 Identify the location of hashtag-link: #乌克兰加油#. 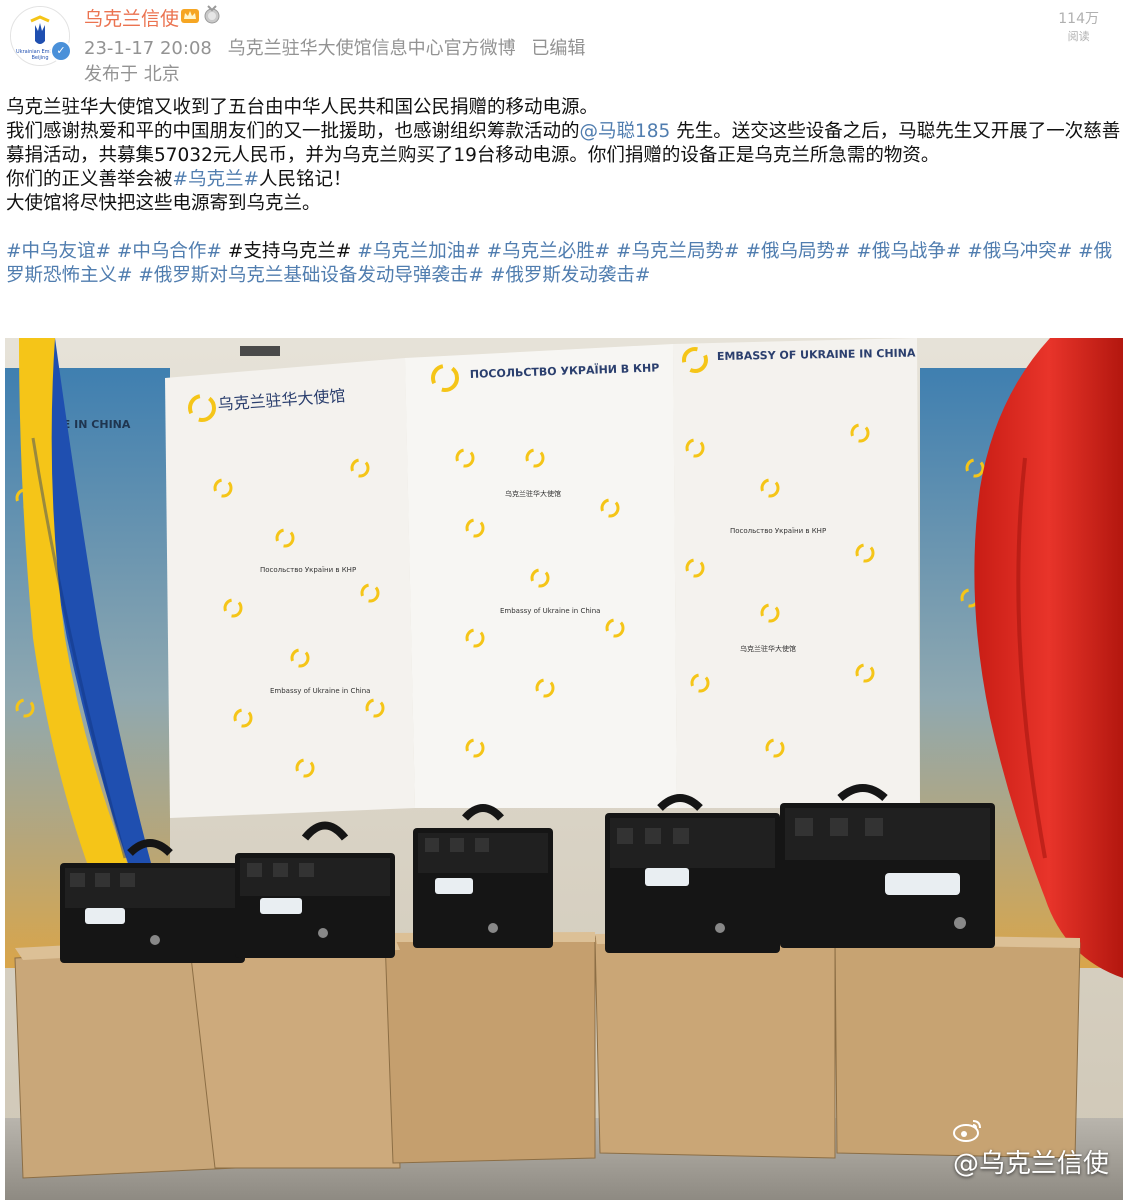
(419, 251).